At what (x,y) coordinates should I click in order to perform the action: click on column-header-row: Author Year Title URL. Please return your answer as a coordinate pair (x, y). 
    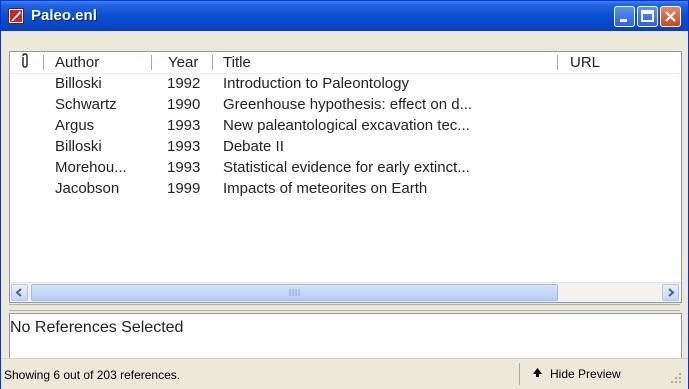
    Looking at the image, I should click on (345, 63).